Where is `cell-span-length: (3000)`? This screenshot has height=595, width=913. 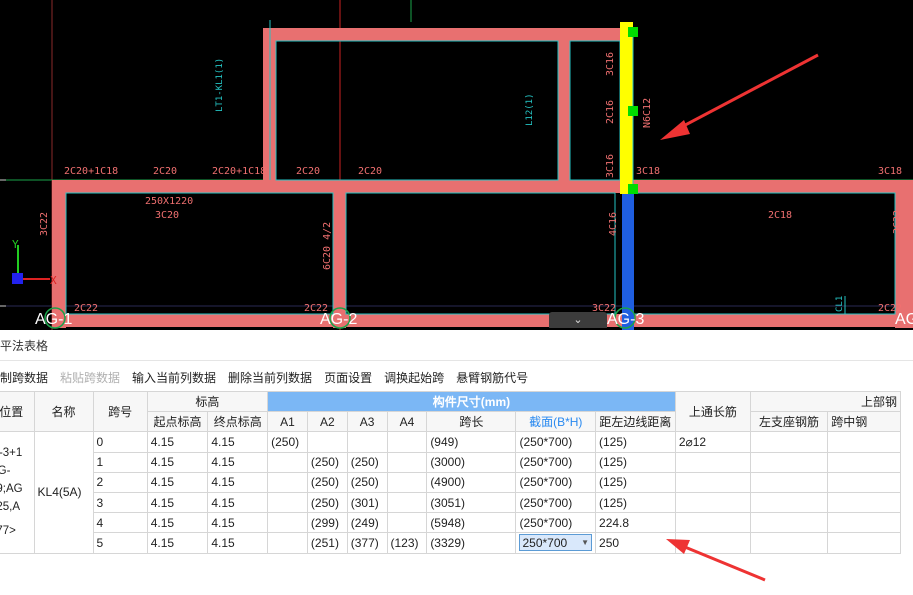
cell-span-length: (3000) is located at coordinates (471, 462).